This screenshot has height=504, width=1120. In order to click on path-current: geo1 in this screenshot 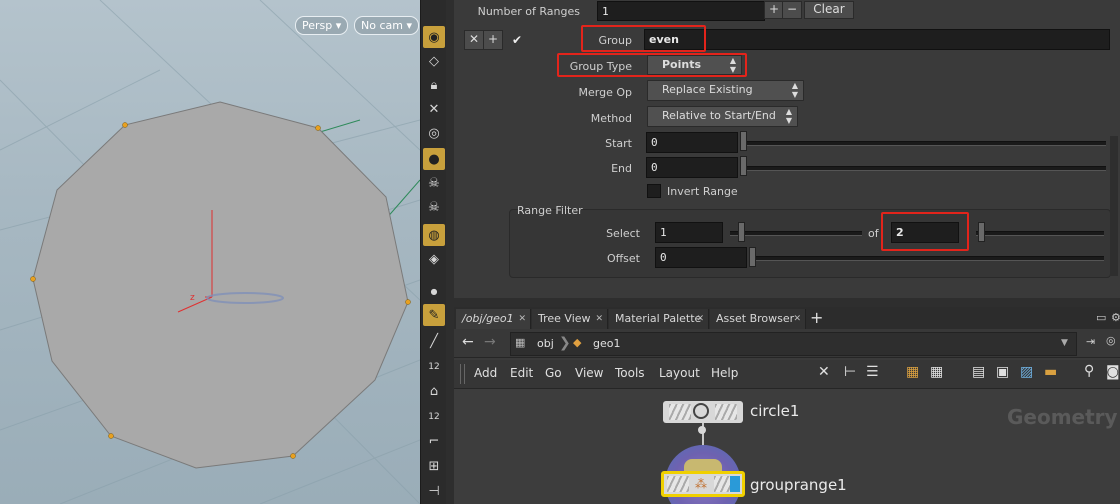, I will do `click(606, 343)`.